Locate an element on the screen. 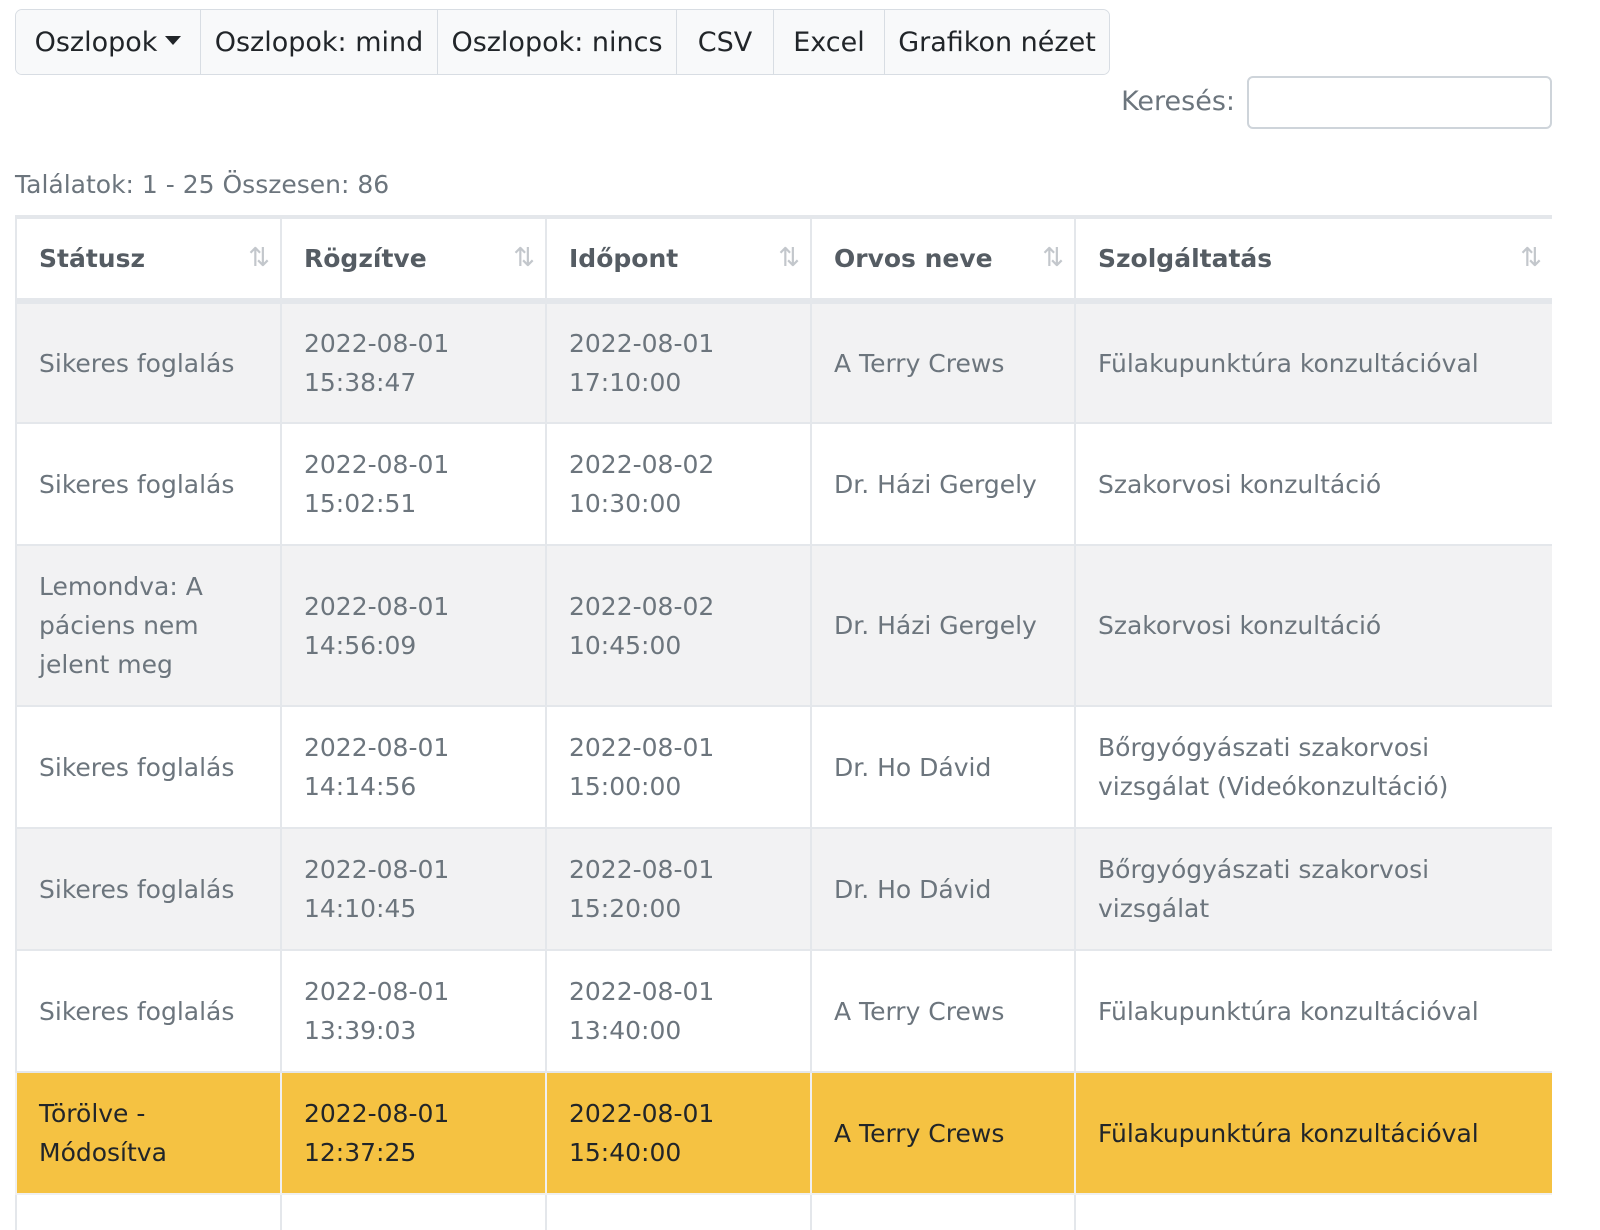 The height and width of the screenshot is (1230, 1600). columns-none-label: Oszlopok: nincs is located at coordinates (557, 42).